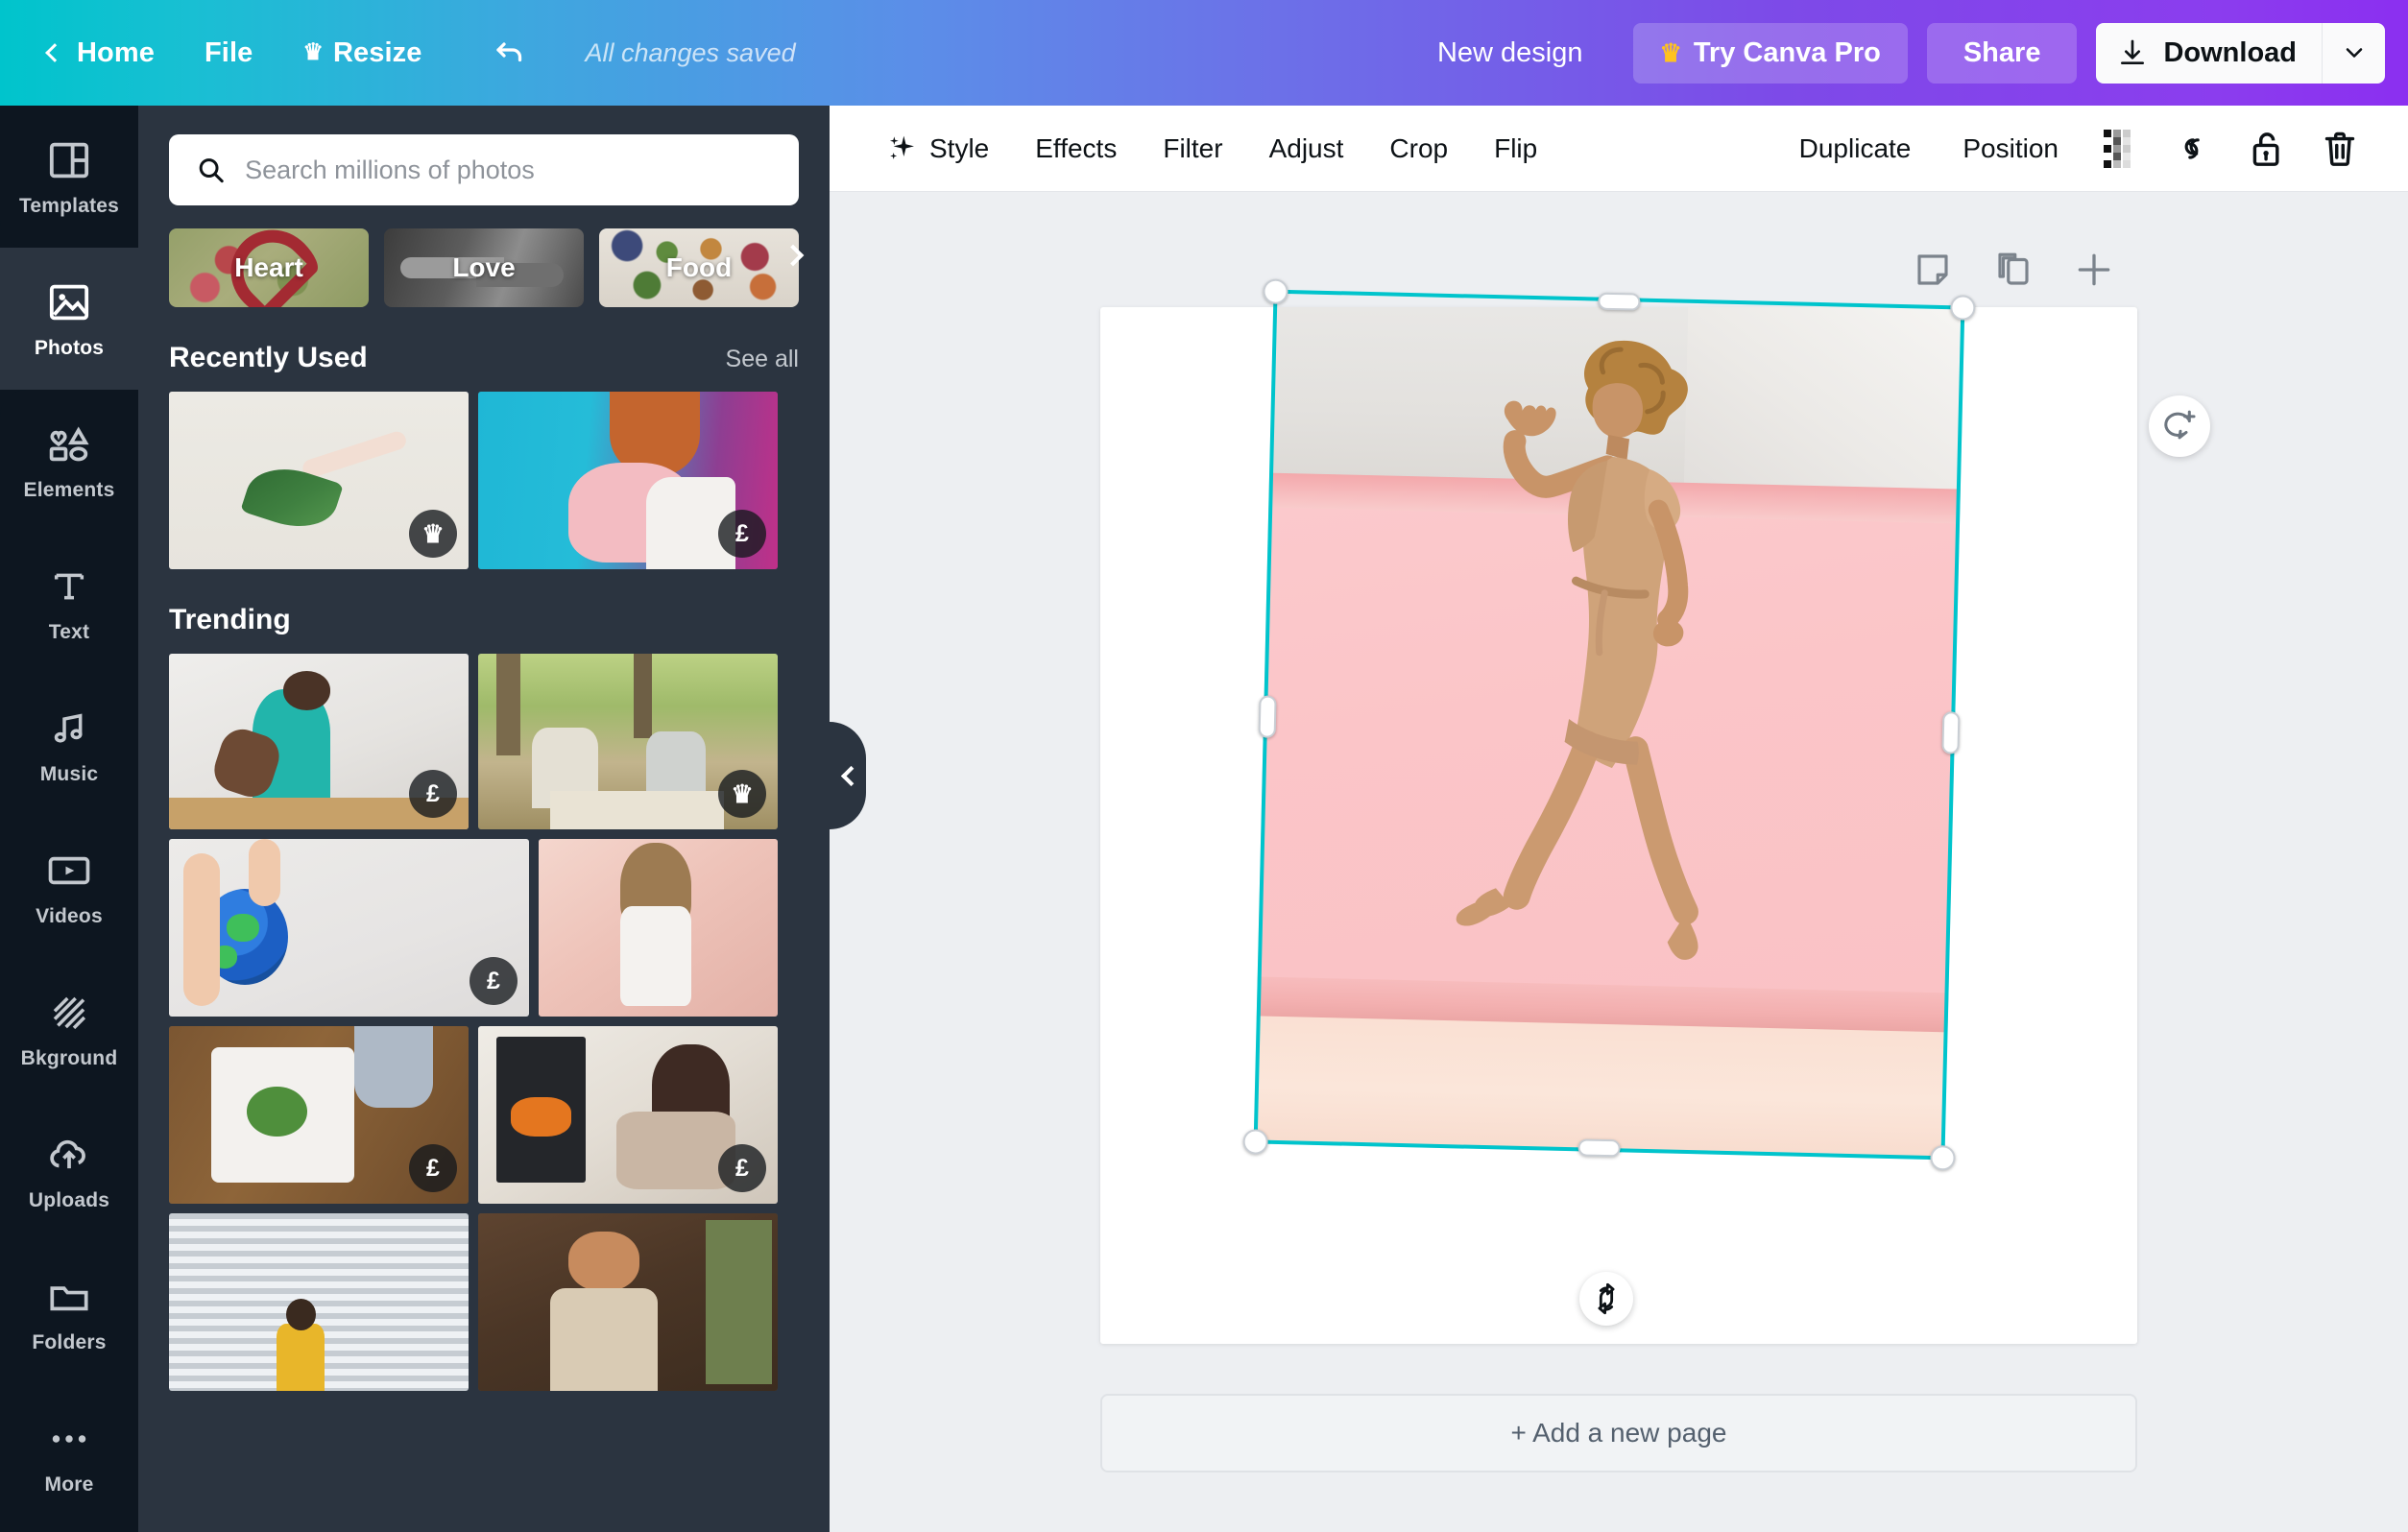 The image size is (2408, 1532). I want to click on file-label: File, so click(229, 52).